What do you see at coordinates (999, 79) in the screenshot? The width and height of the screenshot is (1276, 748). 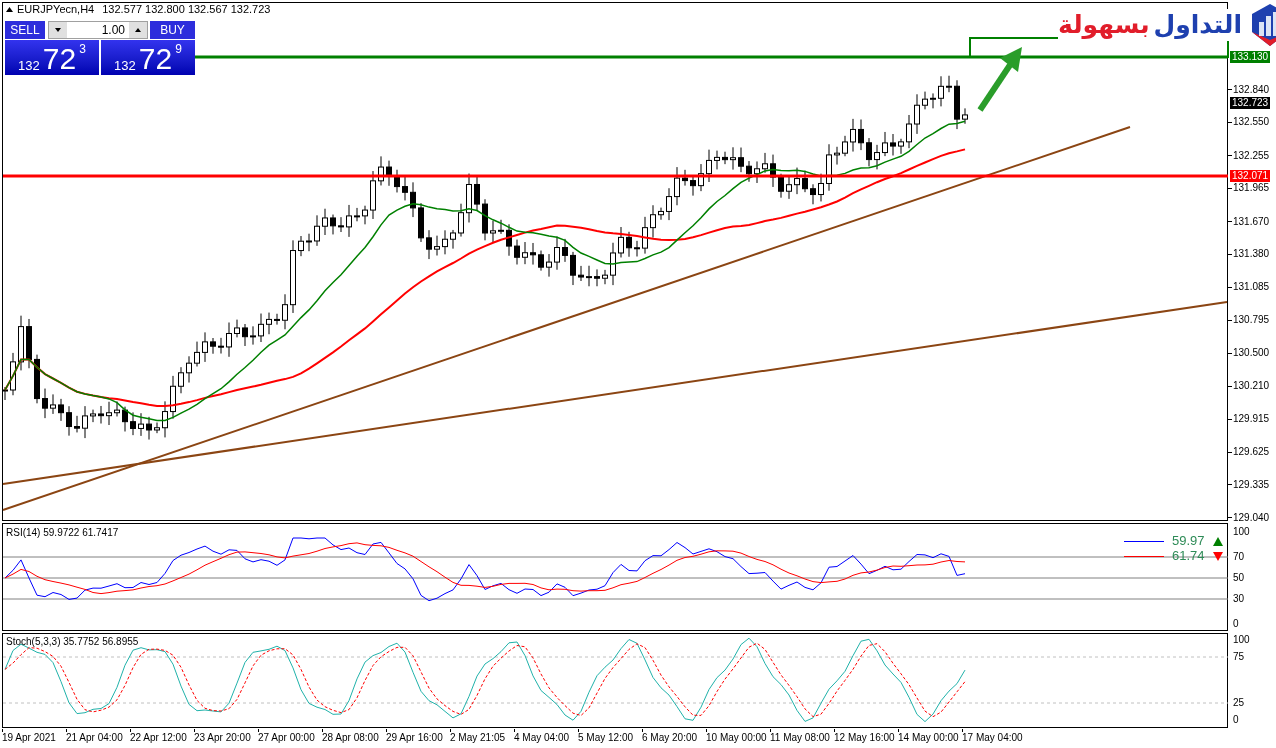 I see `arrow-icon` at bounding box center [999, 79].